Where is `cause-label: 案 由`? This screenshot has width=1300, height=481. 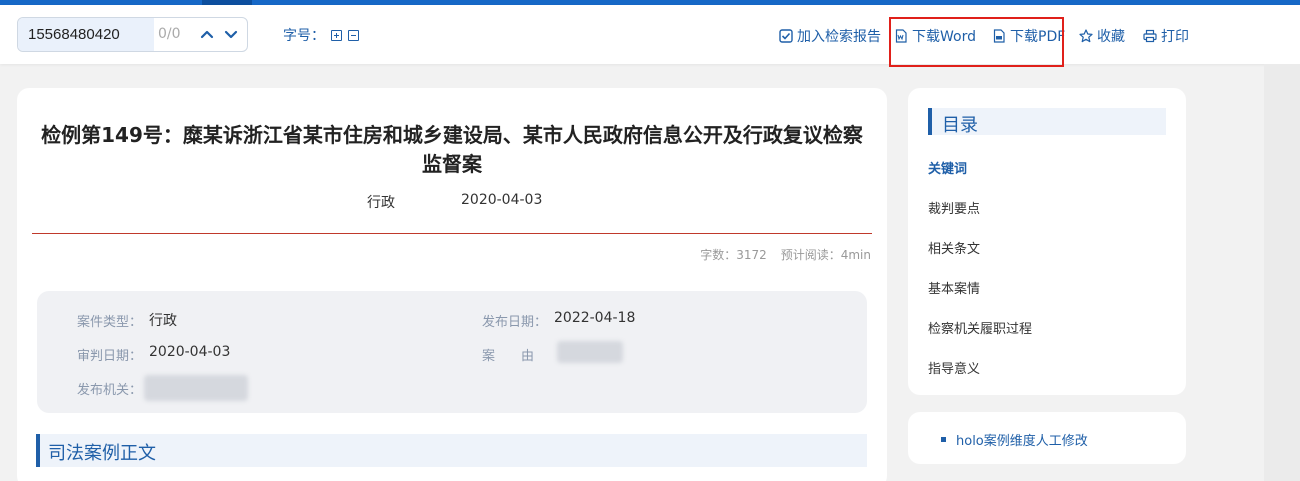 cause-label: 案 由 is located at coordinates (508, 356).